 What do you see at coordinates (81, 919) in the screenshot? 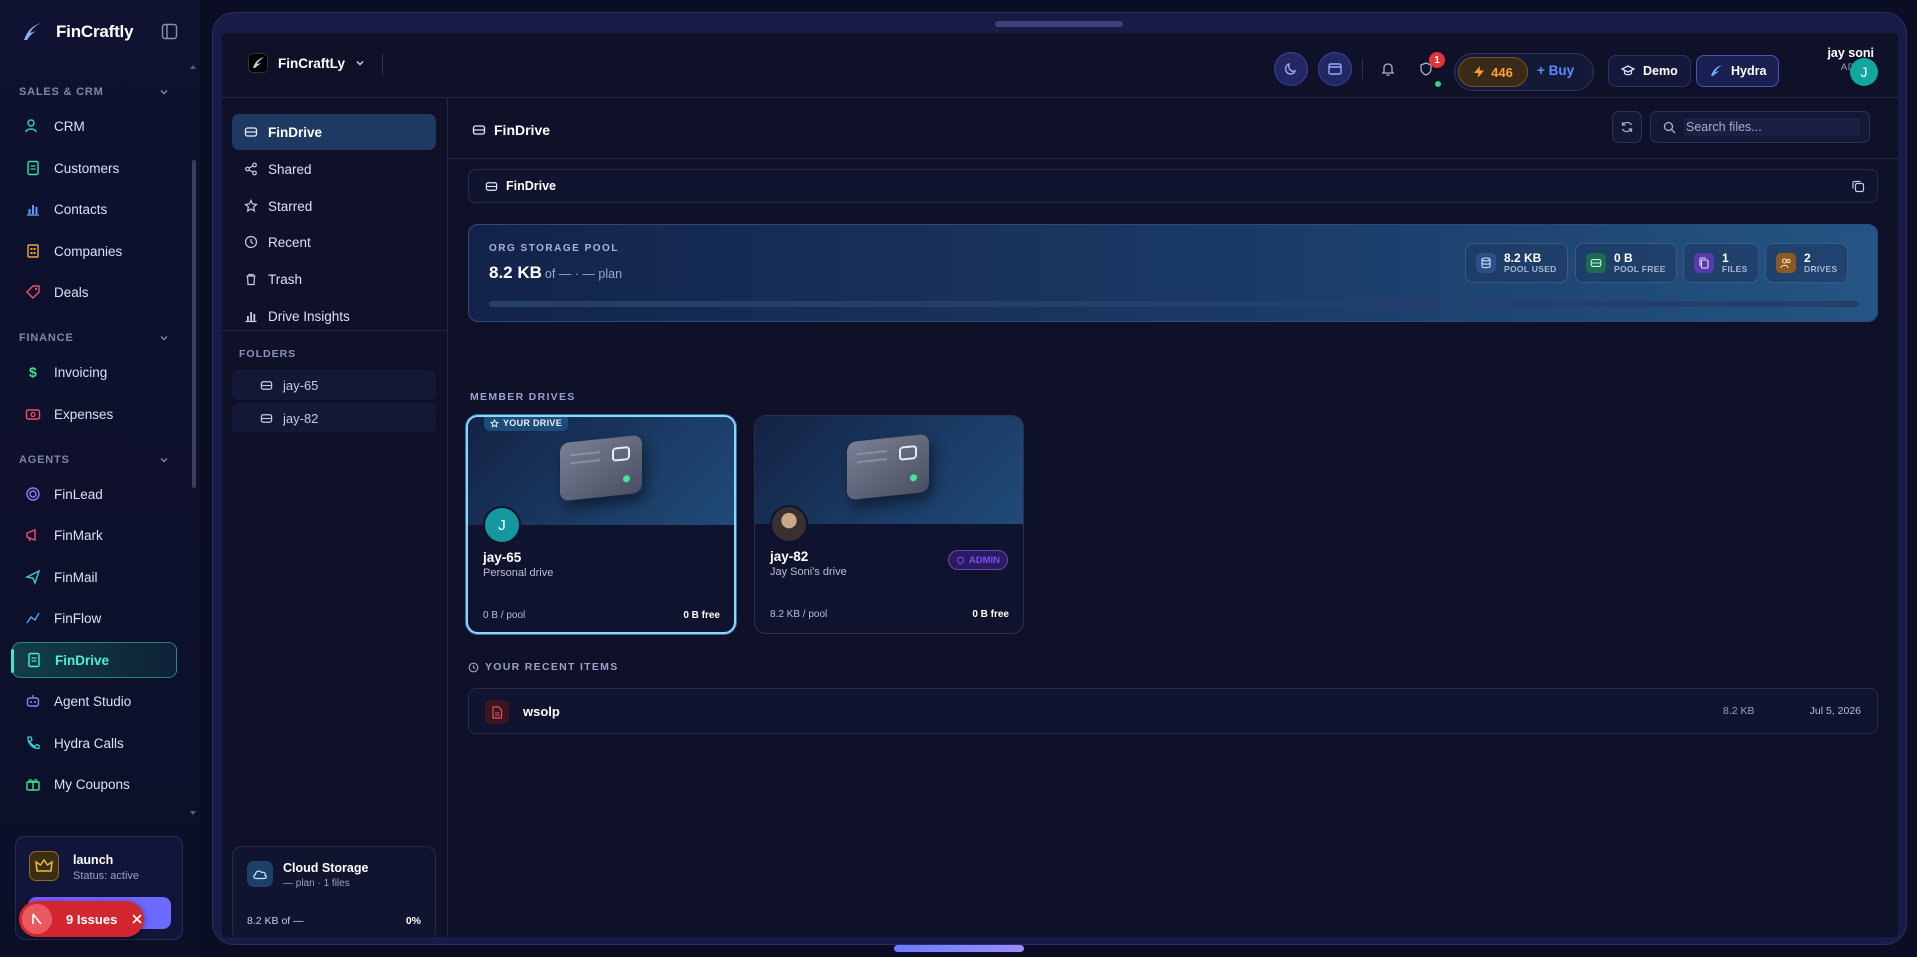
I see `issues-badge: 9 Issues` at bounding box center [81, 919].